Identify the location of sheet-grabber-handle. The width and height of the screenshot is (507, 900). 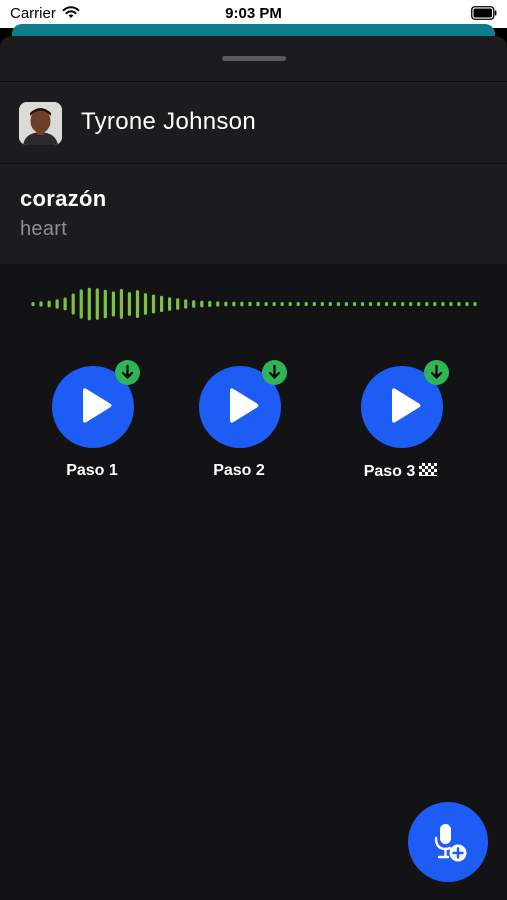
(254, 58).